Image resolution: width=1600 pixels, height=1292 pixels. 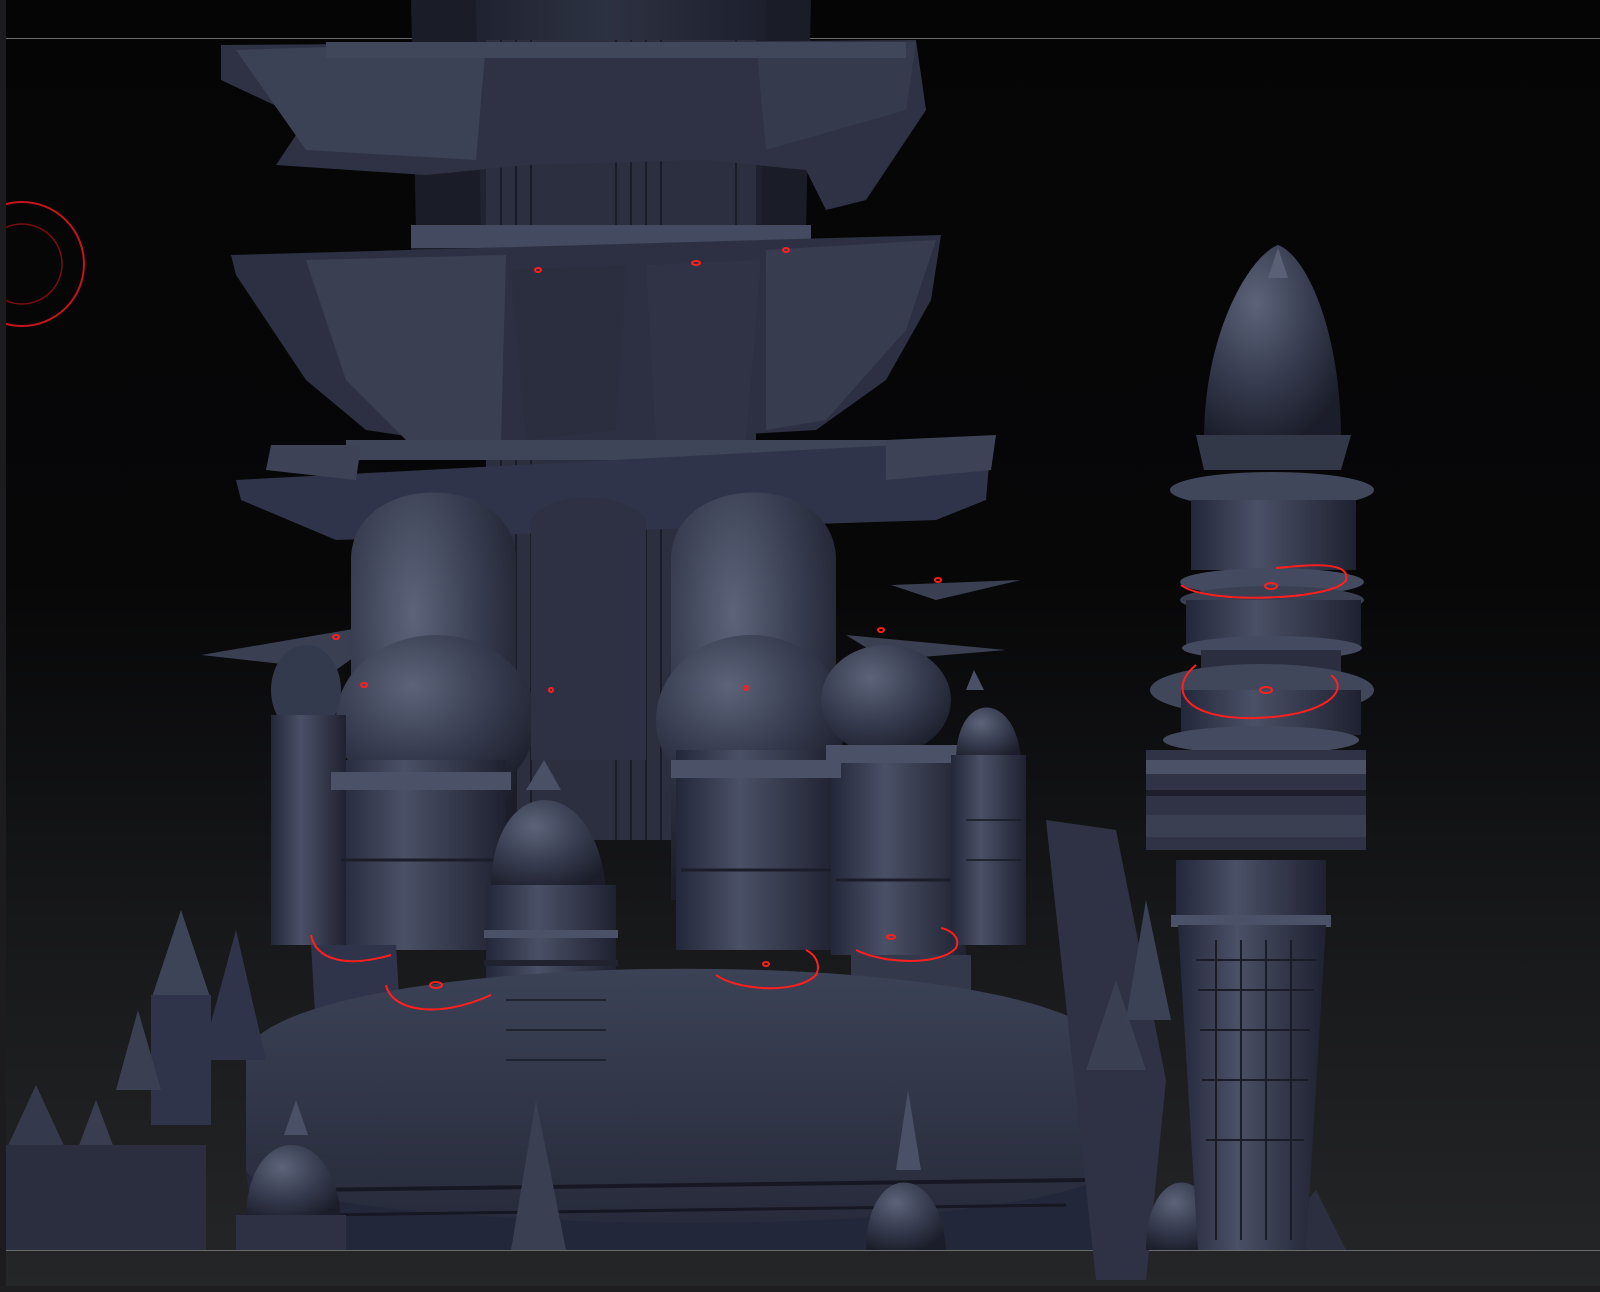 I want to click on minaret-tower, so click(x=1260, y=747).